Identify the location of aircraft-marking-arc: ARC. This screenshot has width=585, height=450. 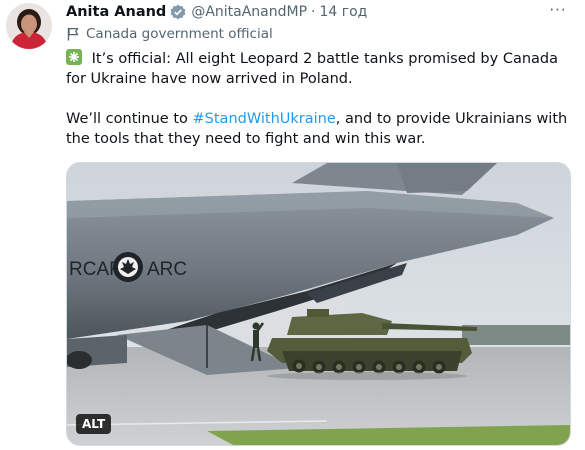
(167, 269).